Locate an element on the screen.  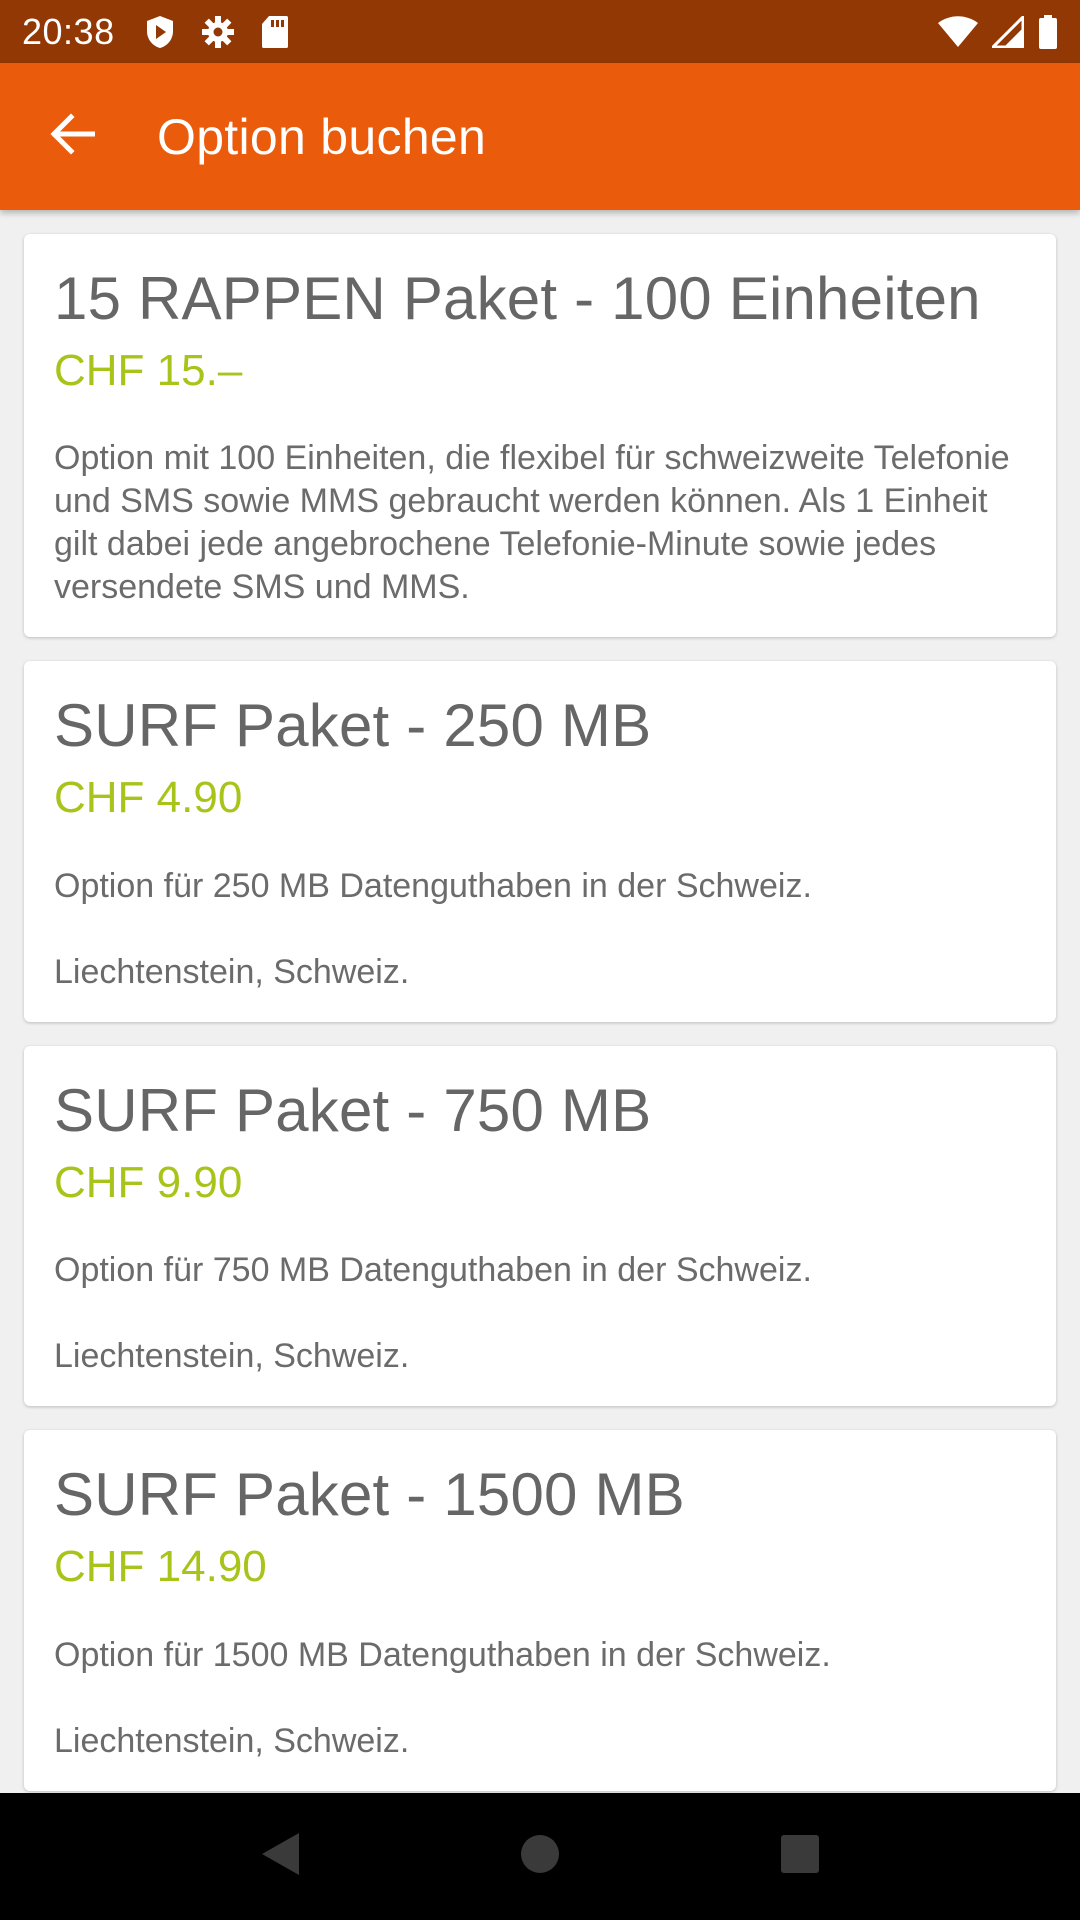
cell-signal-icon is located at coordinates (1008, 31).